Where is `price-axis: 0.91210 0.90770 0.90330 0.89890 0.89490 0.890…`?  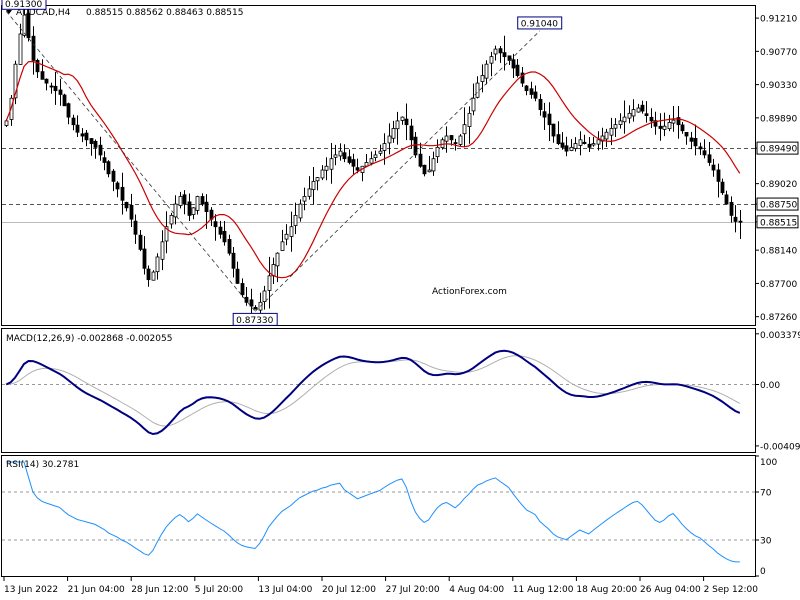
price-axis: 0.91210 0.90770 0.90330 0.89890 0.89490 0.890… is located at coordinates (777, 169).